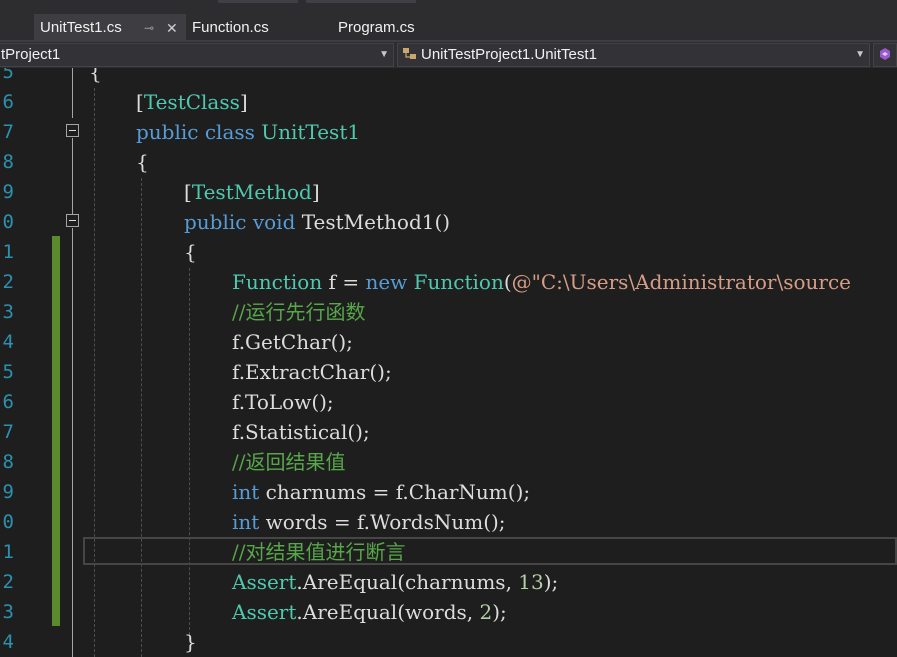  I want to click on code-line: public void TestMethod1(), so click(317, 222).